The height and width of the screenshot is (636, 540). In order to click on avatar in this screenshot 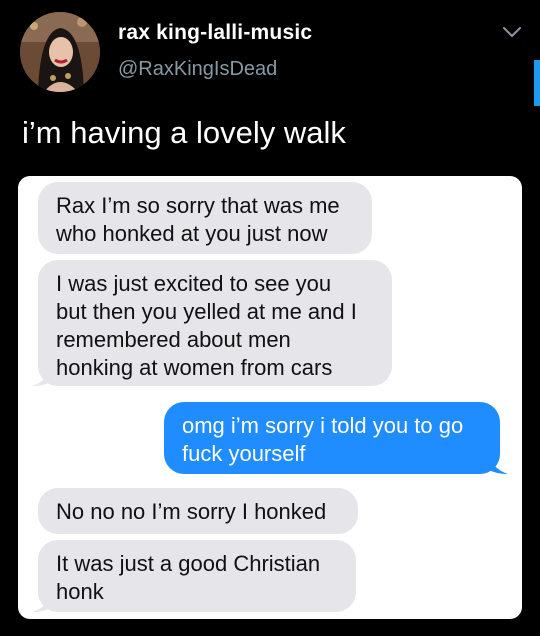, I will do `click(60, 52)`.